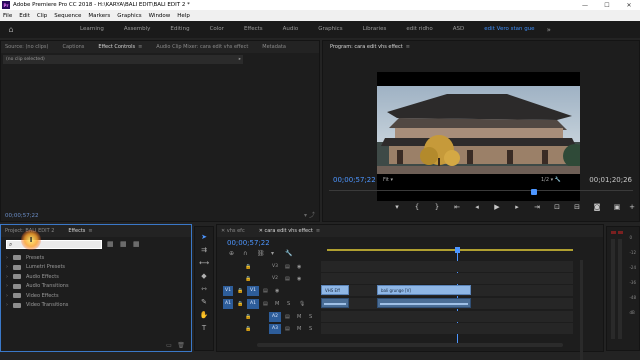 Image resolution: width=640 pixels, height=360 pixels. I want to click on trash-icon: 🗑, so click(181, 345).